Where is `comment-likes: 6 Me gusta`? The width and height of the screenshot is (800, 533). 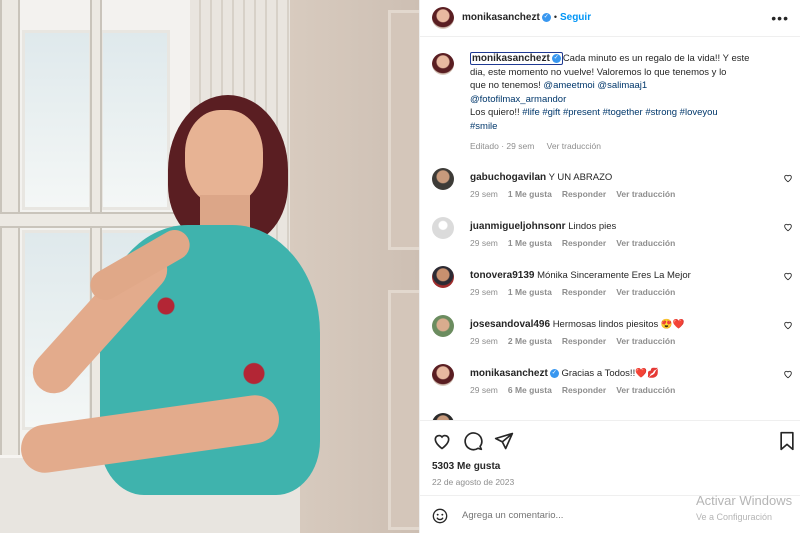
comment-likes: 6 Me gusta is located at coordinates (530, 390).